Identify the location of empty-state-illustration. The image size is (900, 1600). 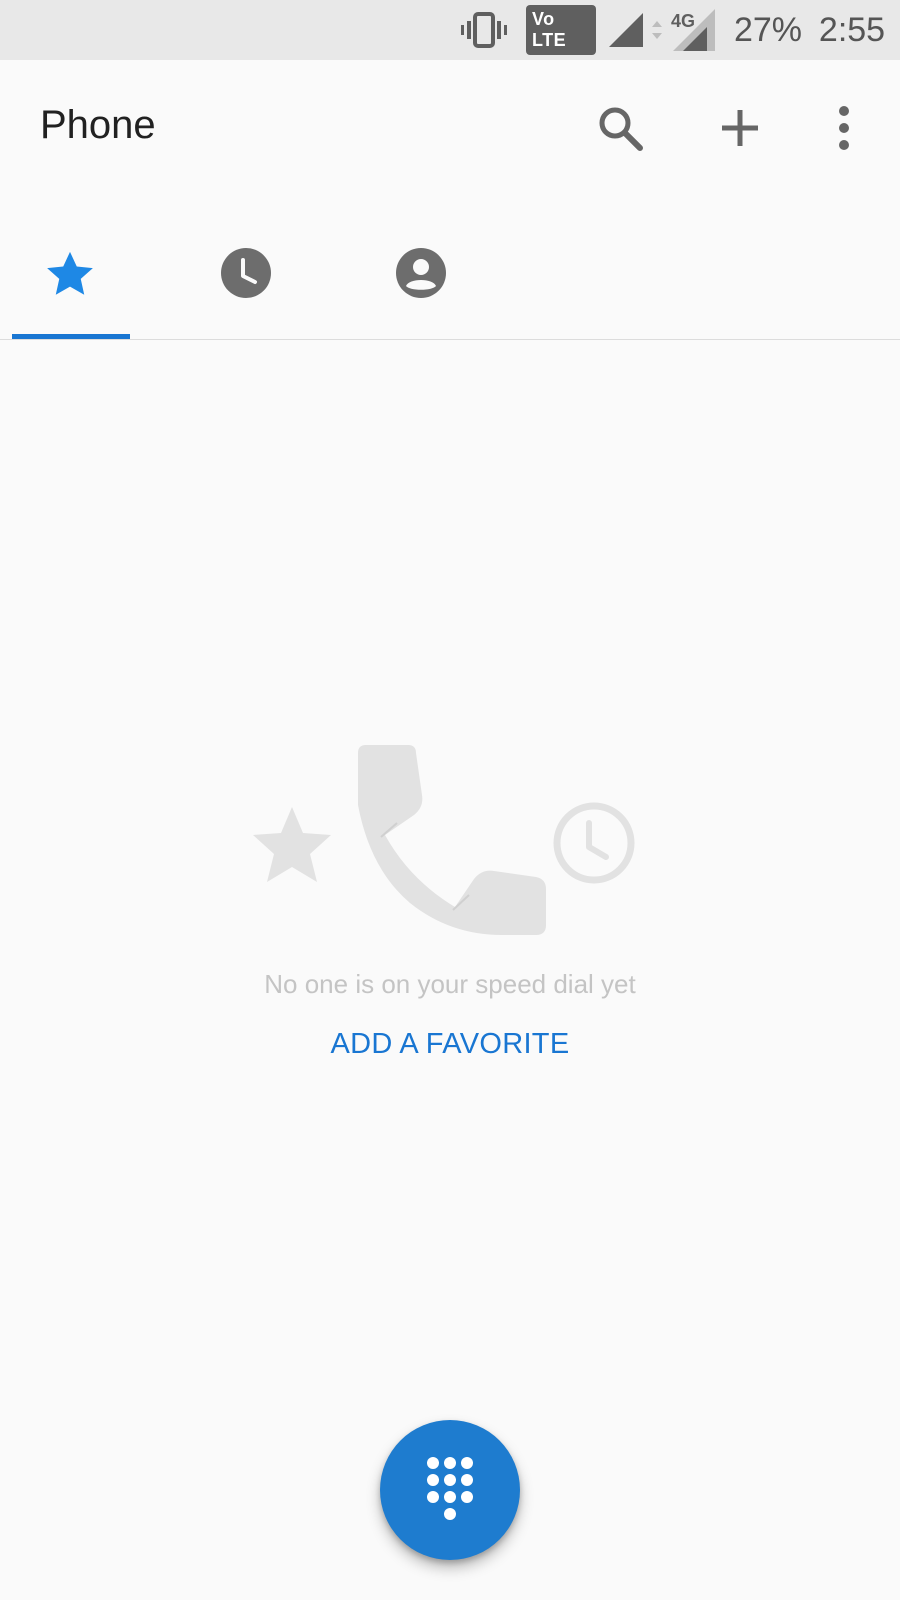
(450, 850).